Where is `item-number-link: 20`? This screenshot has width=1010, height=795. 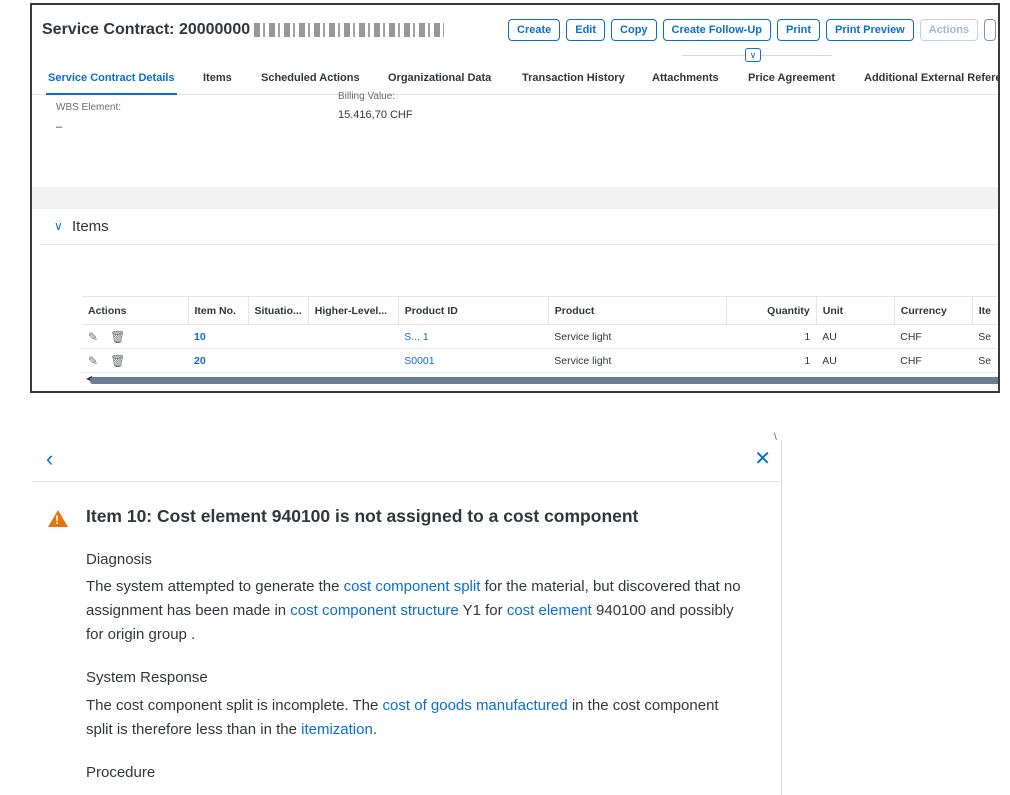 item-number-link: 20 is located at coordinates (200, 361).